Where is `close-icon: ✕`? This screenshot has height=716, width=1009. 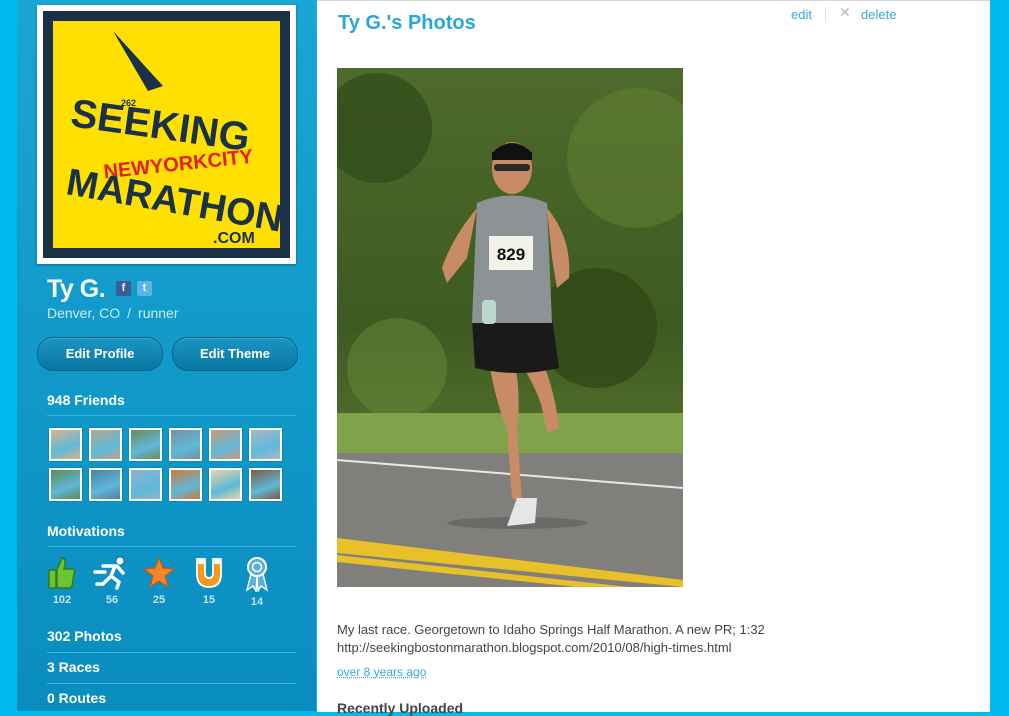
close-icon: ✕ is located at coordinates (845, 12).